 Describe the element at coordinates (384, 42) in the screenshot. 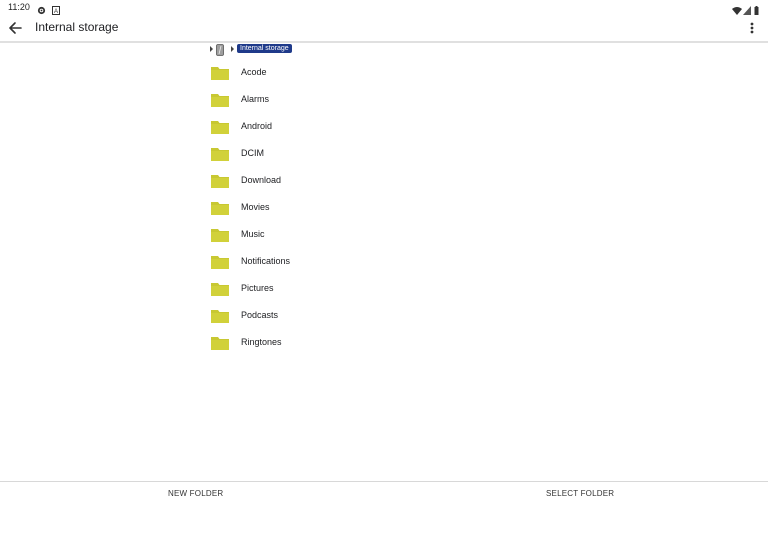

I see `app-bar-divider` at that location.